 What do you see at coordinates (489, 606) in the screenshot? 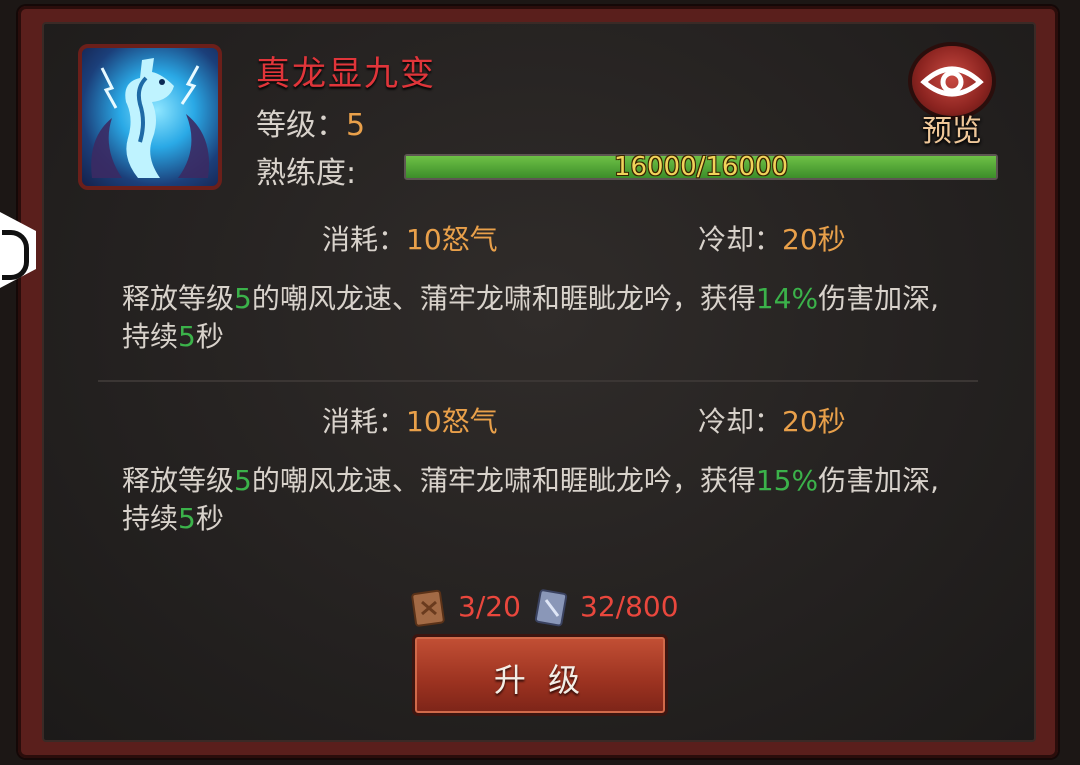
I see `skill-book-count: 3/20` at bounding box center [489, 606].